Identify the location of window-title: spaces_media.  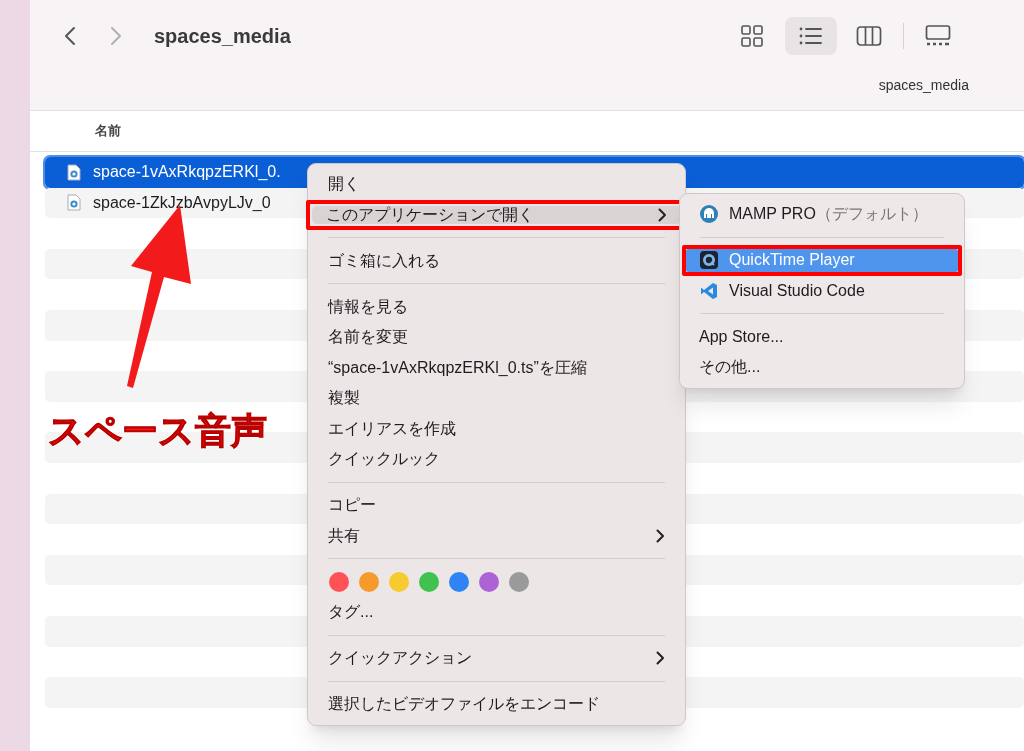
(222, 36).